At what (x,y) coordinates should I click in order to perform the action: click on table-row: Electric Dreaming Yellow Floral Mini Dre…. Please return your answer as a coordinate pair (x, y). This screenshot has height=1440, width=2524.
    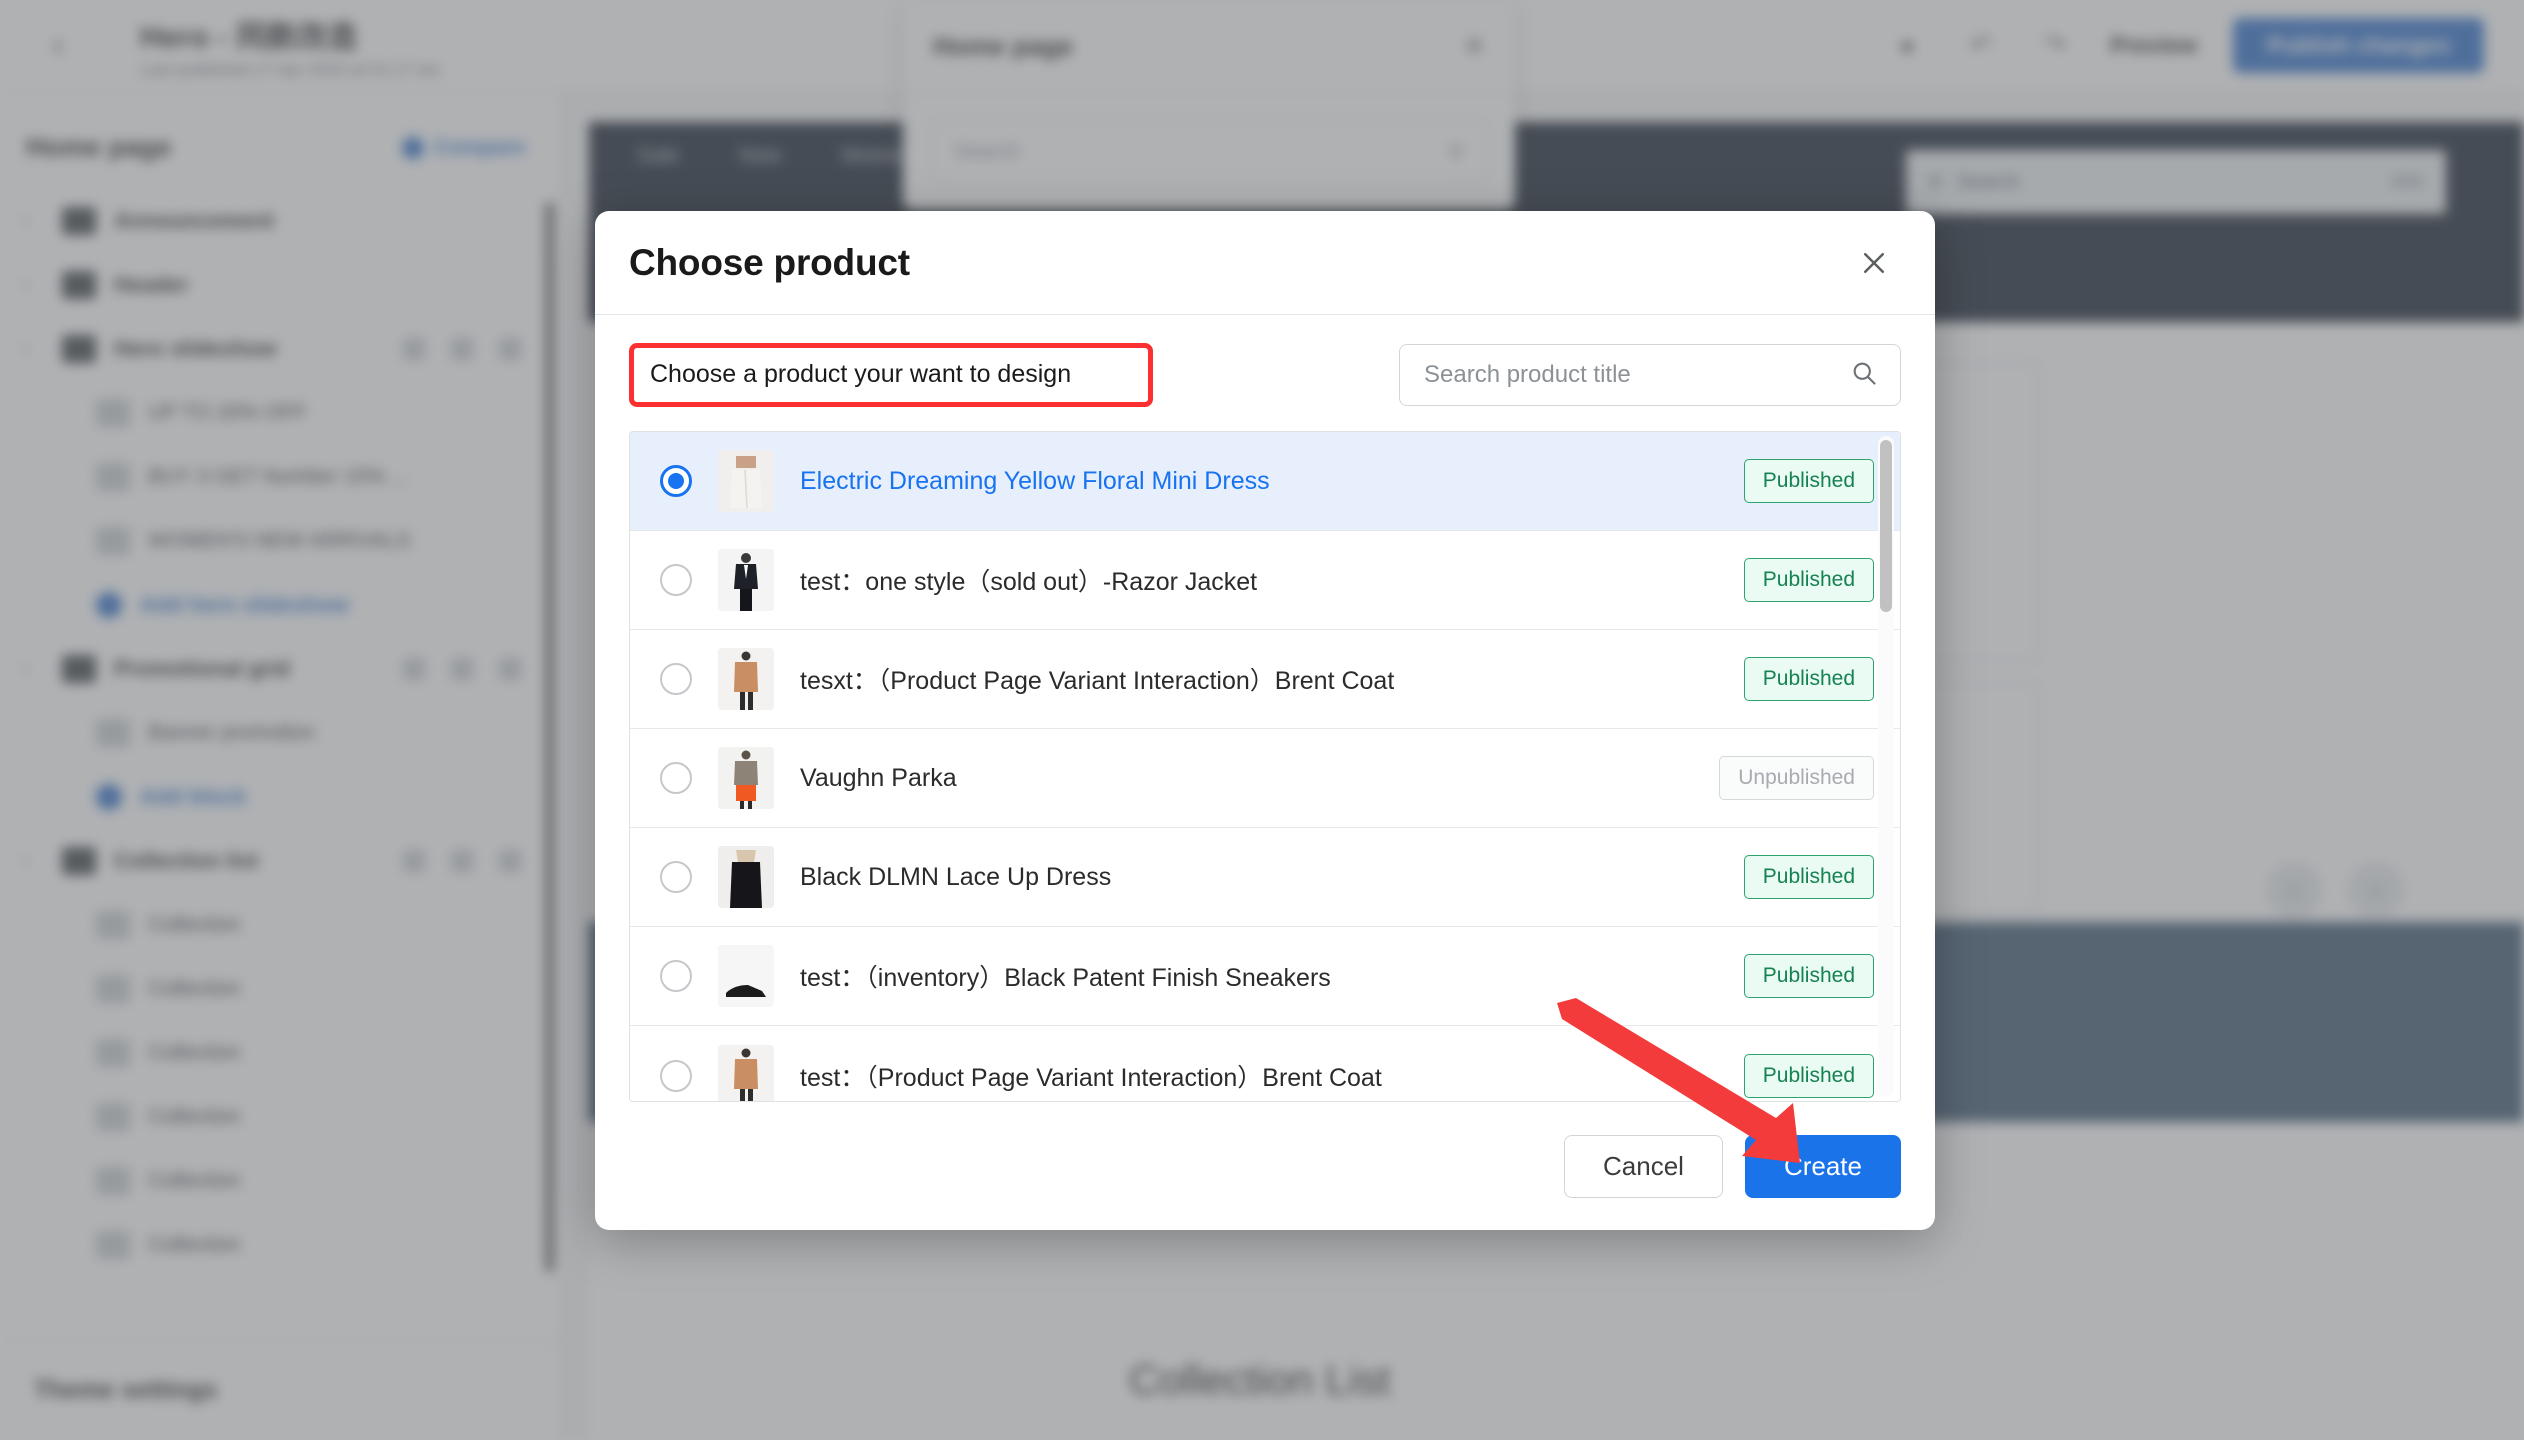
    Looking at the image, I should click on (1265, 481).